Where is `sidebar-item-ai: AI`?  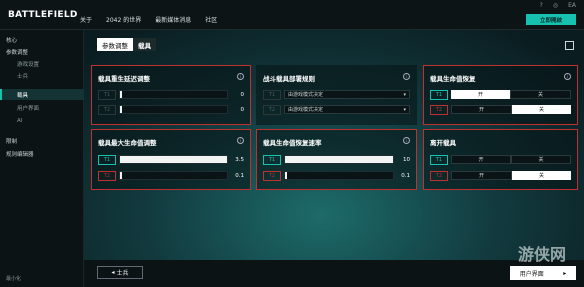
sidebar-item-ai: AI is located at coordinates (19, 121).